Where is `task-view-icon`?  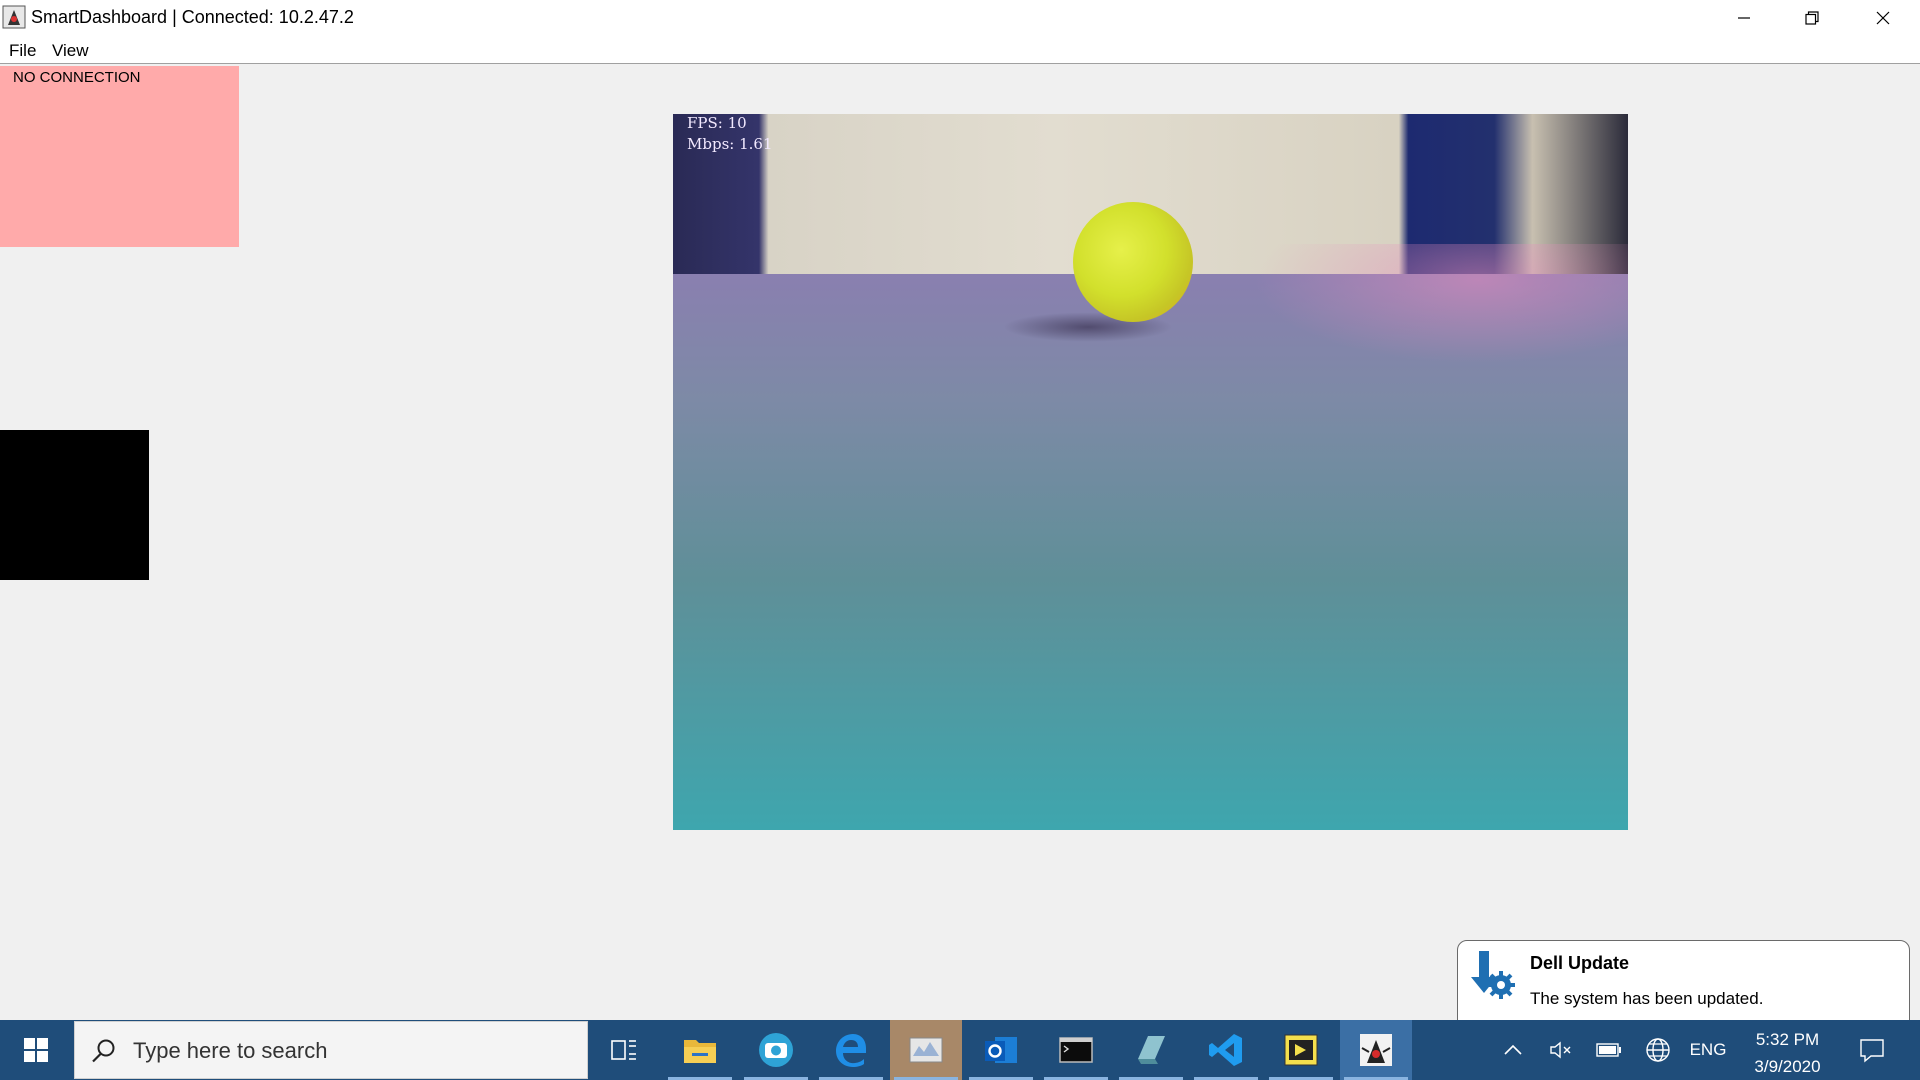
task-view-icon is located at coordinates (623, 1050).